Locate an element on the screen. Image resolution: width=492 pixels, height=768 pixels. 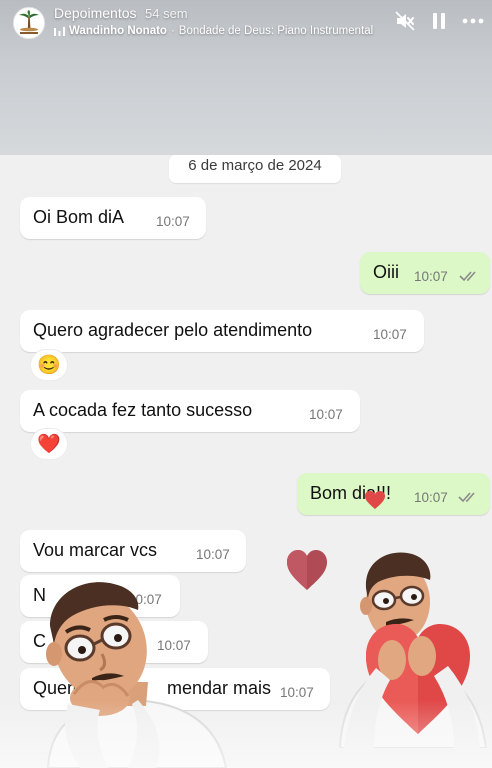
avatar-sticker-thinking is located at coordinates (134, 671).